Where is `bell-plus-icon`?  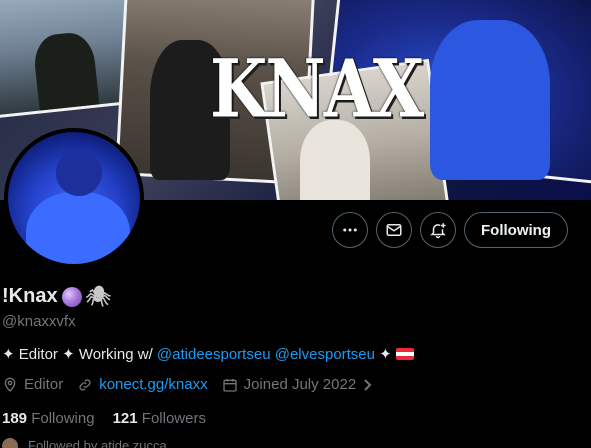
bell-plus-icon is located at coordinates (438, 230).